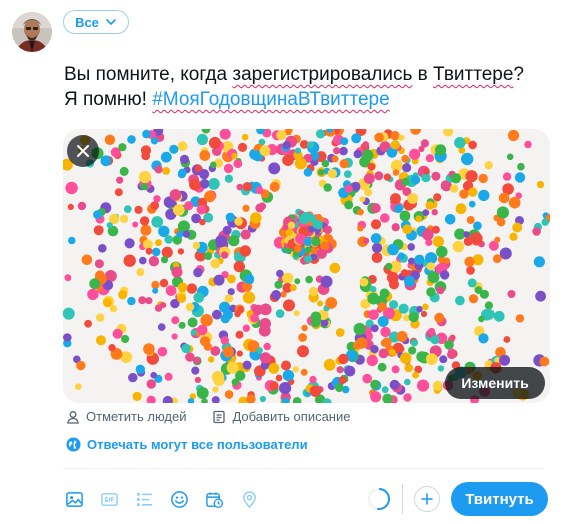 The height and width of the screenshot is (524, 566). I want to click on tweet-text-segment: в, so click(423, 74).